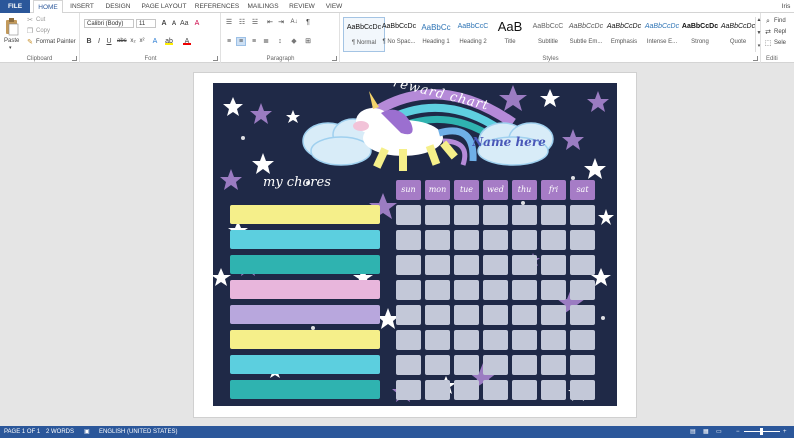  What do you see at coordinates (548, 34) in the screenshot?
I see `style-subtitle: AaBbCcC Subtitle` at bounding box center [548, 34].